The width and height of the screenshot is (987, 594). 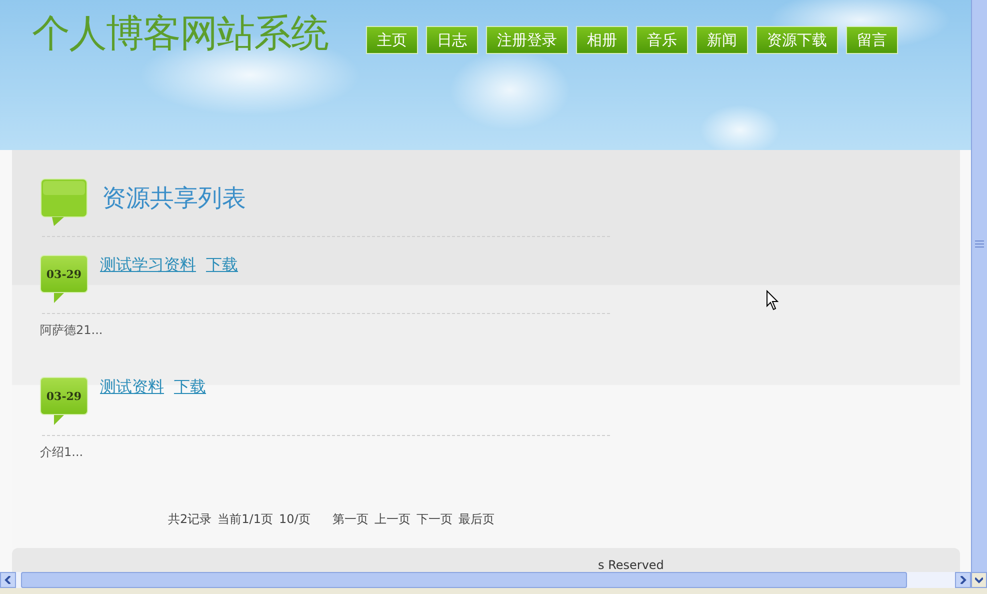 What do you see at coordinates (602, 40) in the screenshot?
I see `nav-button: 相册` at bounding box center [602, 40].